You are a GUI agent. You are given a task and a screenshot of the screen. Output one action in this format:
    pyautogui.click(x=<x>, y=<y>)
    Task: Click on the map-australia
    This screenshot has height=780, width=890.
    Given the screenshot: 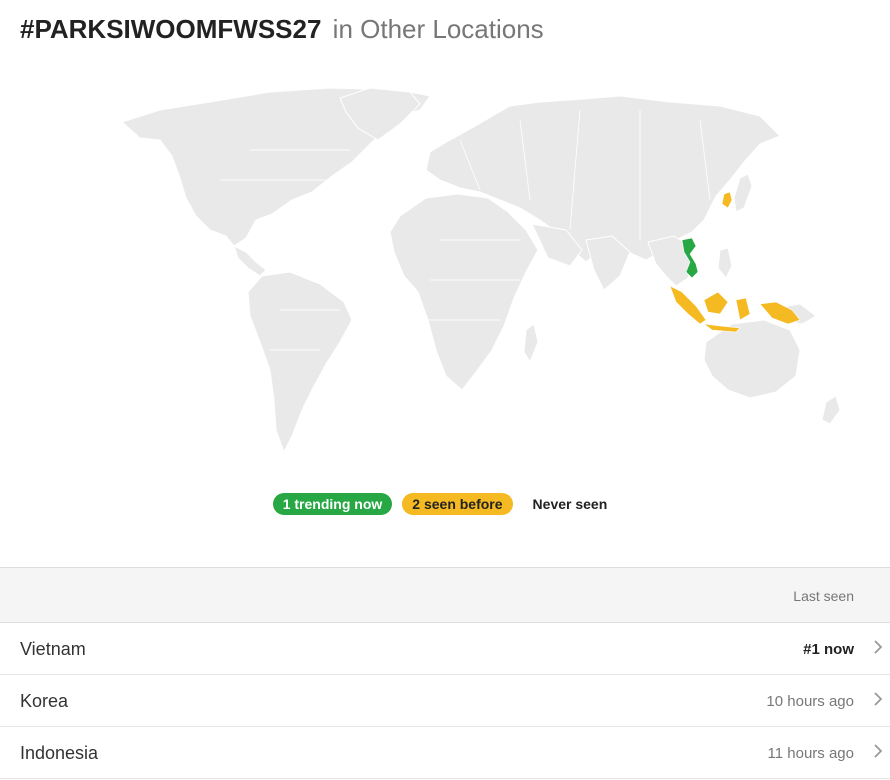 What is the action you would take?
    pyautogui.click(x=752, y=359)
    